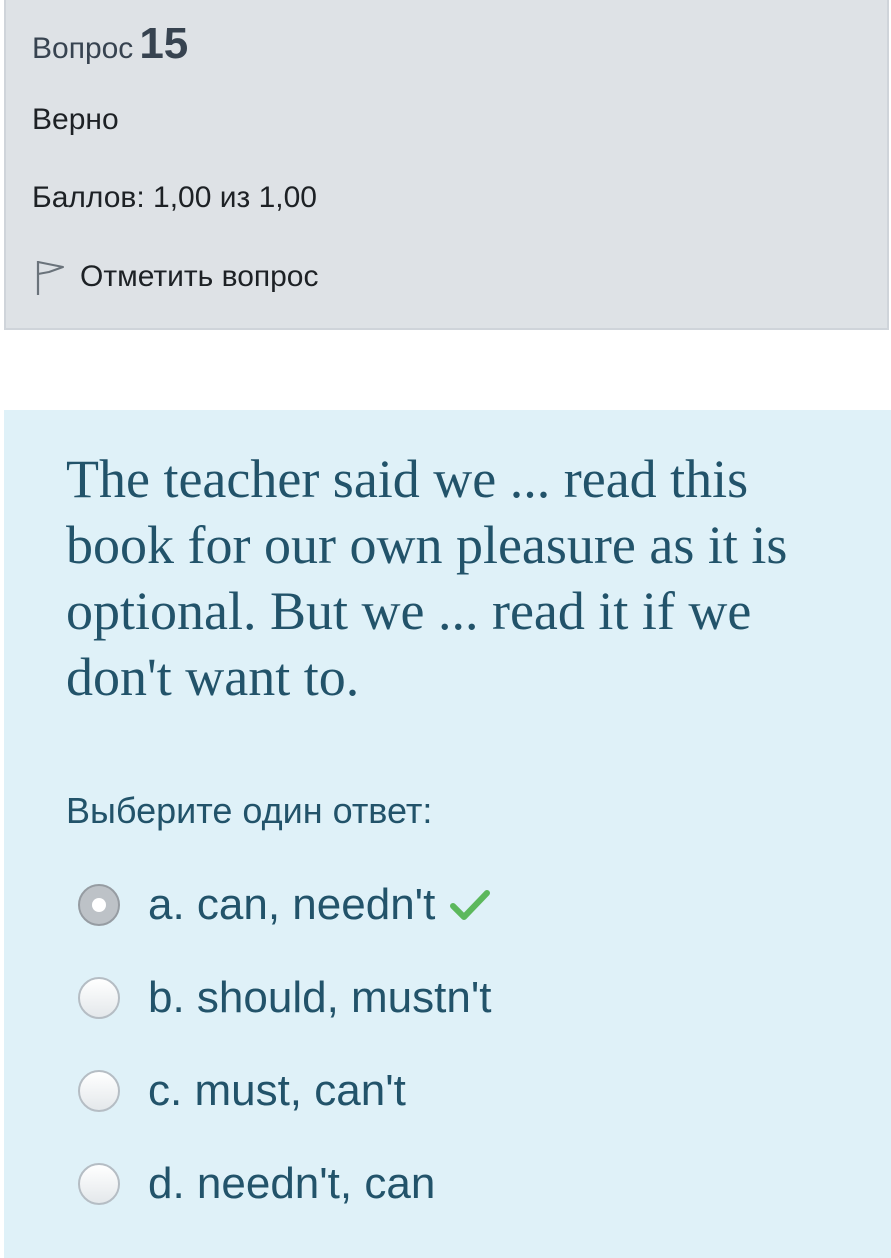 The image size is (891, 1258). What do you see at coordinates (458, 1090) in the screenshot?
I see `answer-option-c: c. must, can't` at bounding box center [458, 1090].